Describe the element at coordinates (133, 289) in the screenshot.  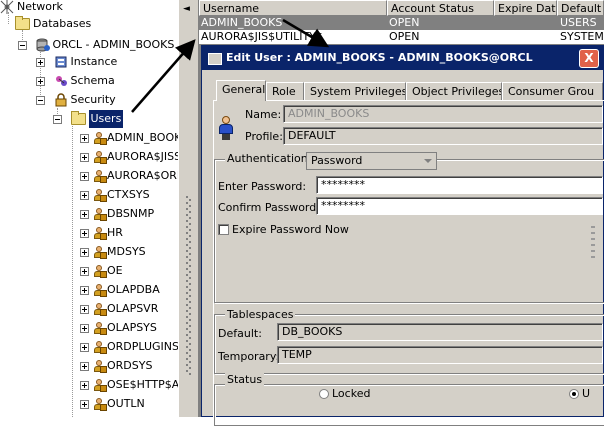
I see `tree-label: OLAPDBA` at that location.